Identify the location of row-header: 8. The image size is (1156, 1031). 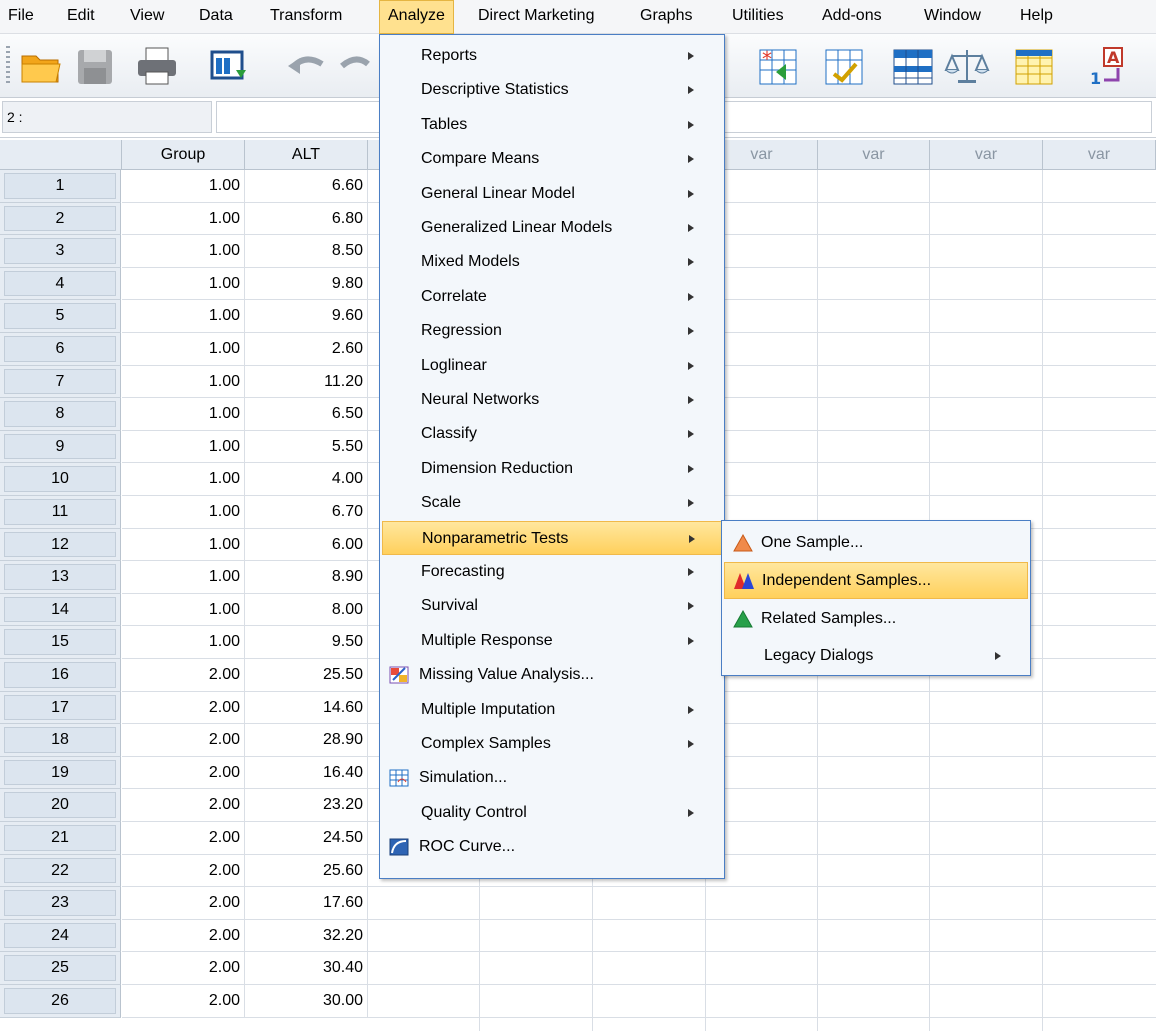
(60, 414).